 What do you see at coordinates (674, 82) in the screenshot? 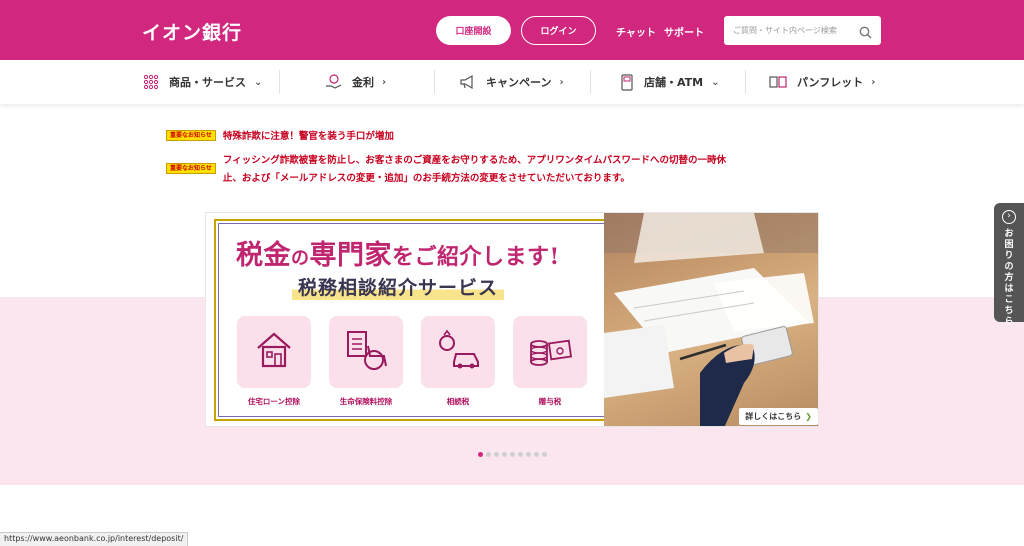
I see `nav-label: 店舗・ATM` at bounding box center [674, 82].